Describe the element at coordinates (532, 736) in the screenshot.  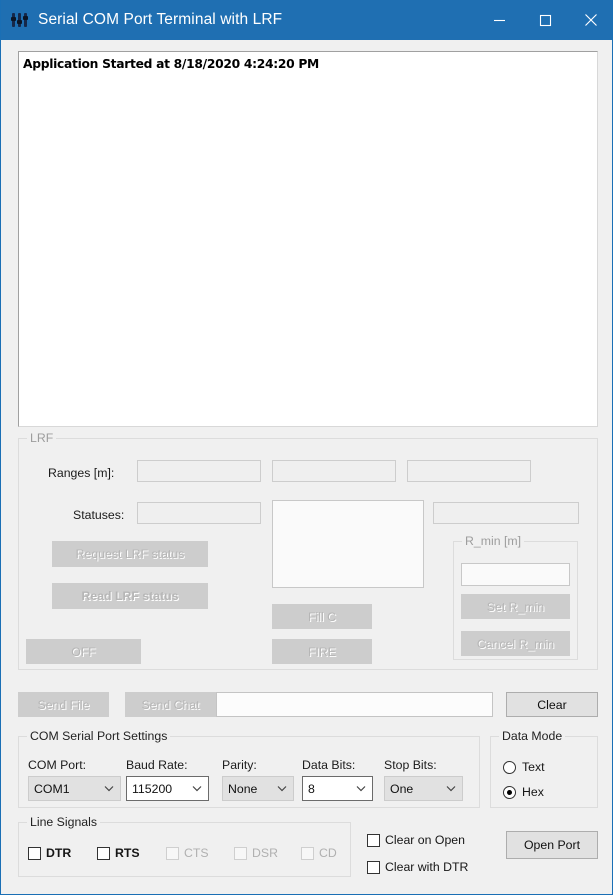
I see `data-mode-group-label: Data Mode` at that location.